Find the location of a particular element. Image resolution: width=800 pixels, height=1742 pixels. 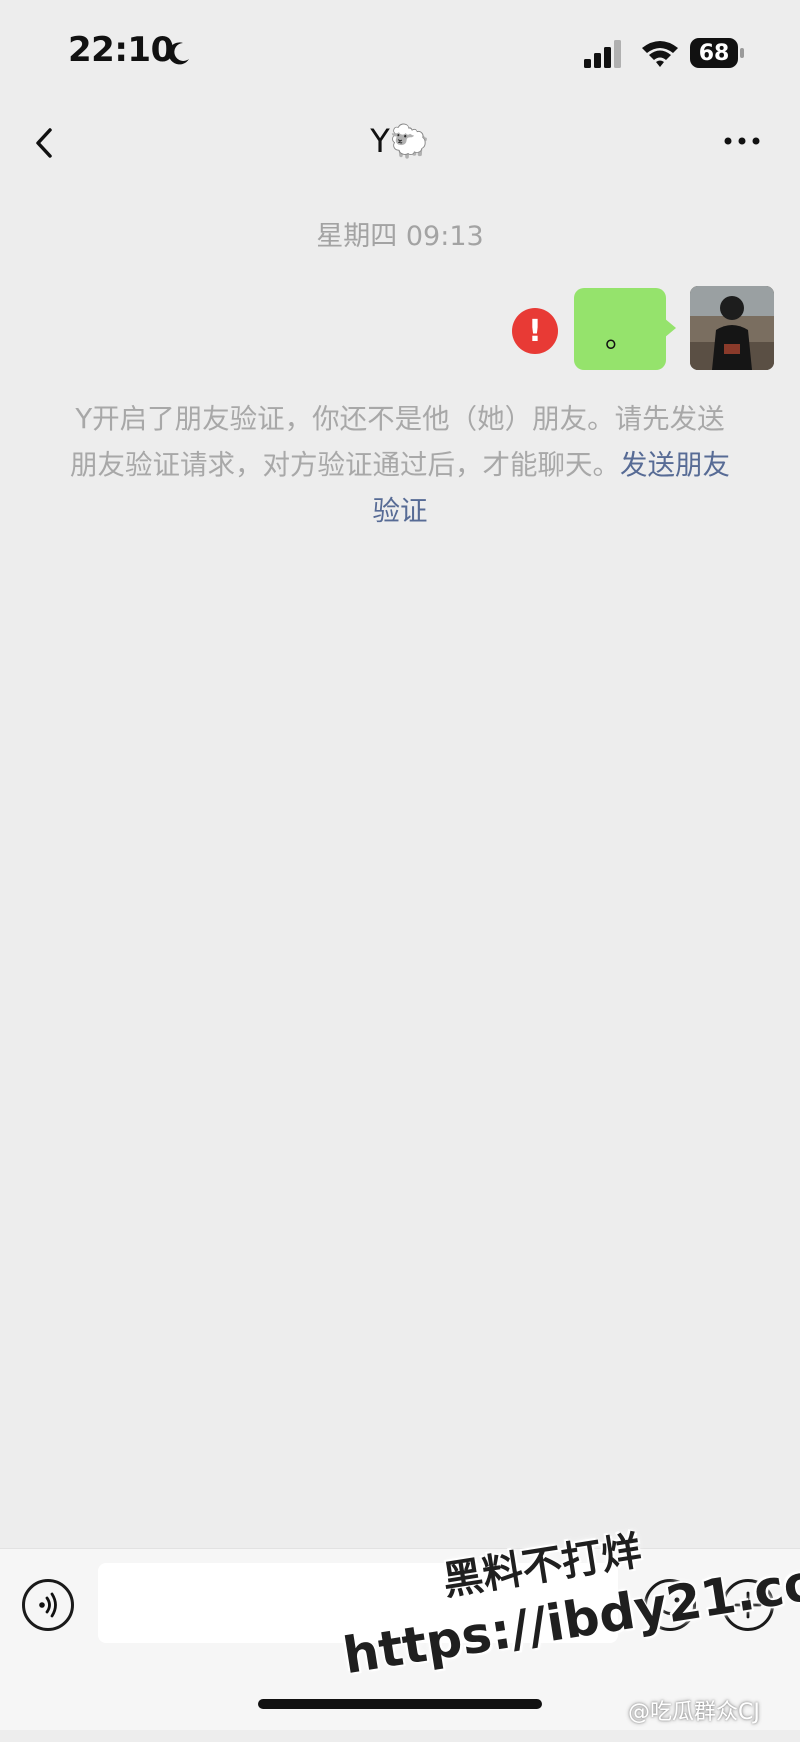

exclamation-icon: ! is located at coordinates (535, 331).